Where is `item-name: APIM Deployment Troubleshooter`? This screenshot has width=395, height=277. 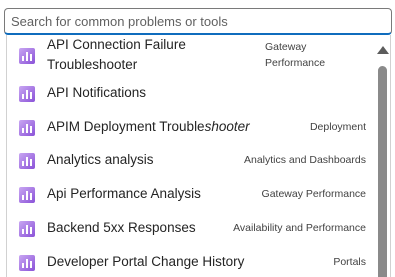
item-name: APIM Deployment Troubleshooter is located at coordinates (148, 126).